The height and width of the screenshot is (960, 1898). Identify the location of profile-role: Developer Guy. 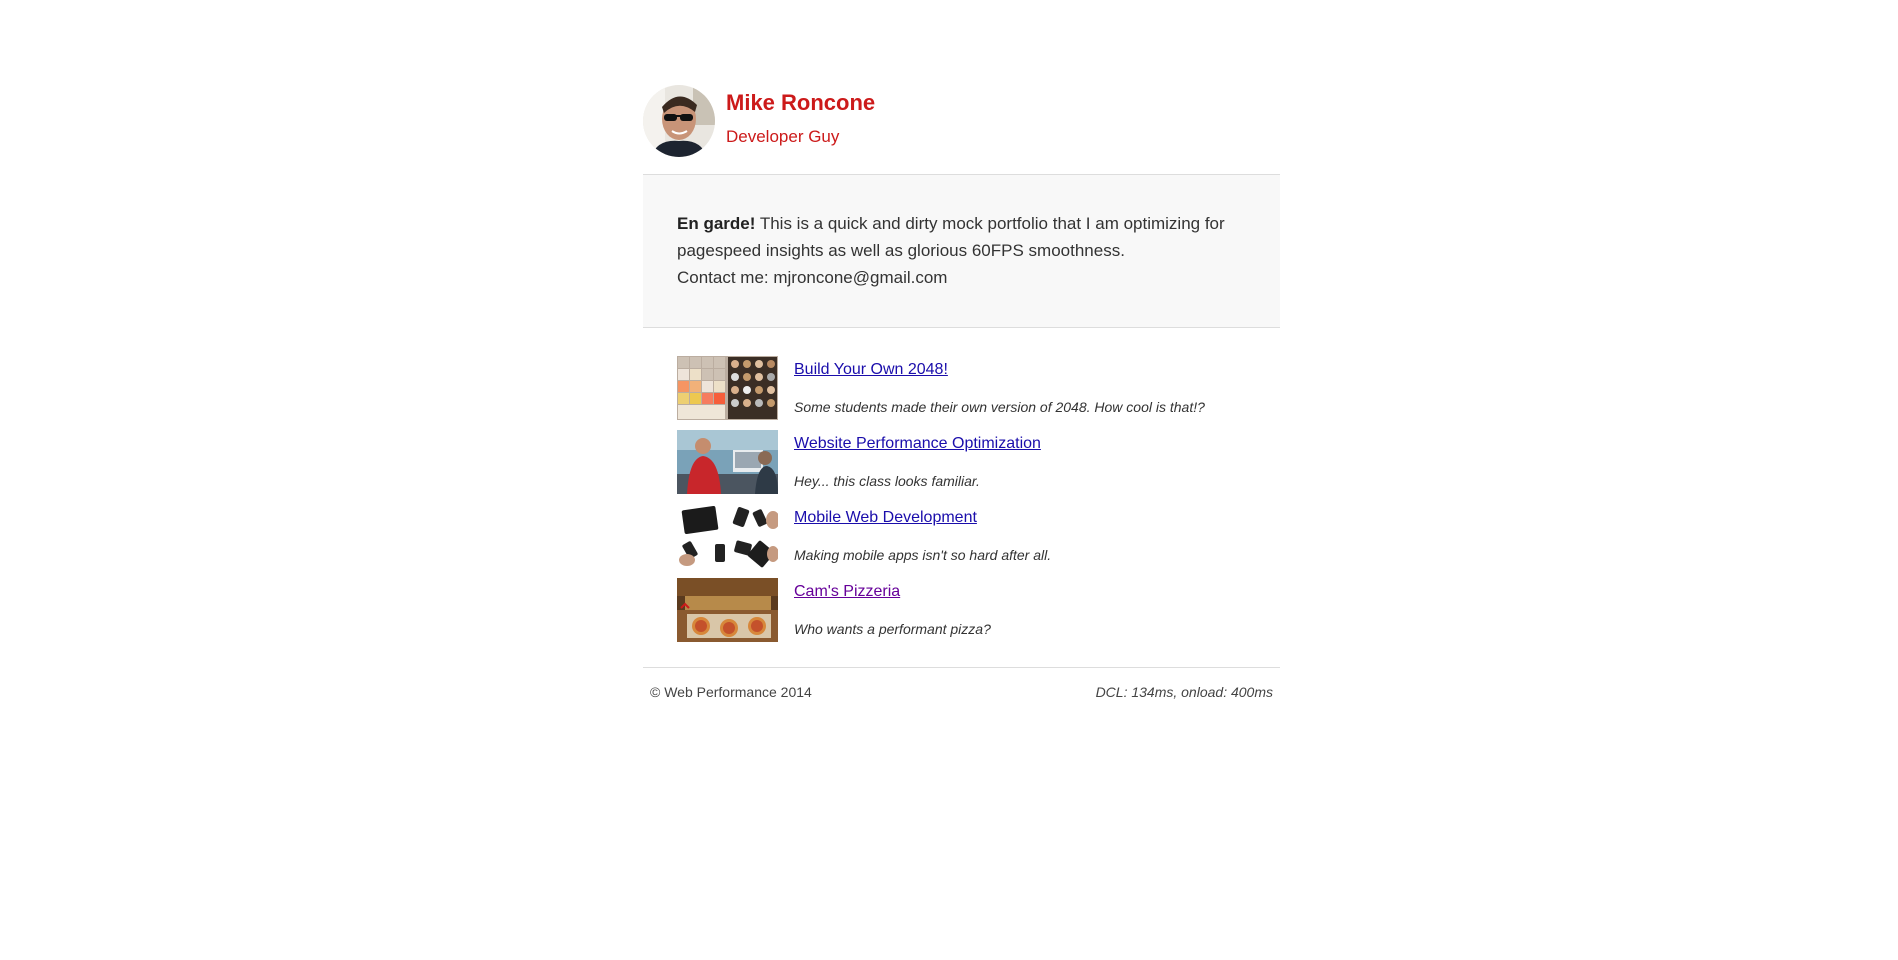
(783, 136).